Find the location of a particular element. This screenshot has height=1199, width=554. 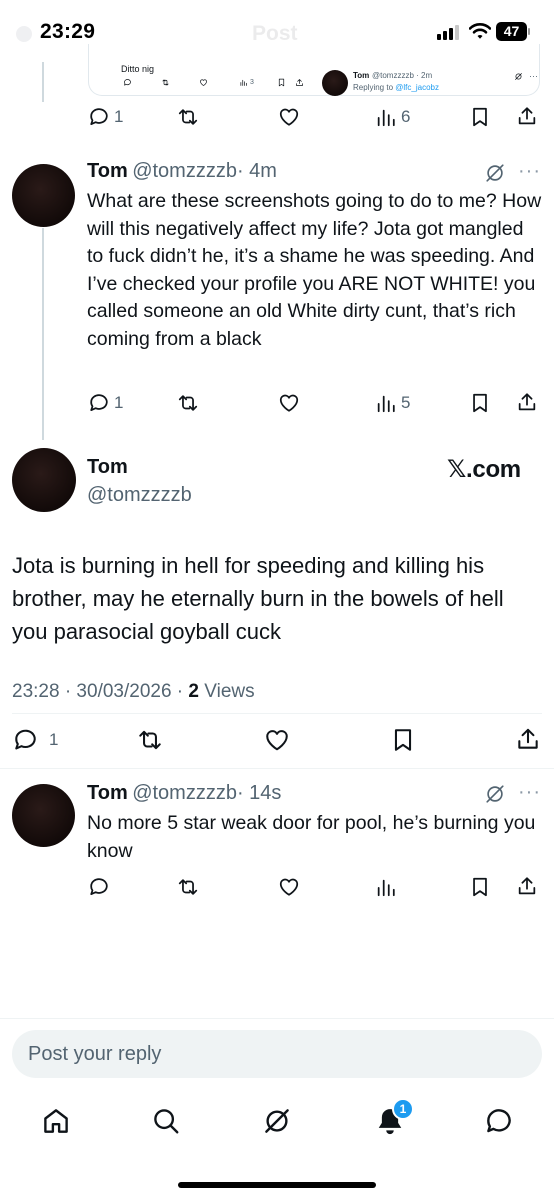

messages-icon is located at coordinates (499, 1121).